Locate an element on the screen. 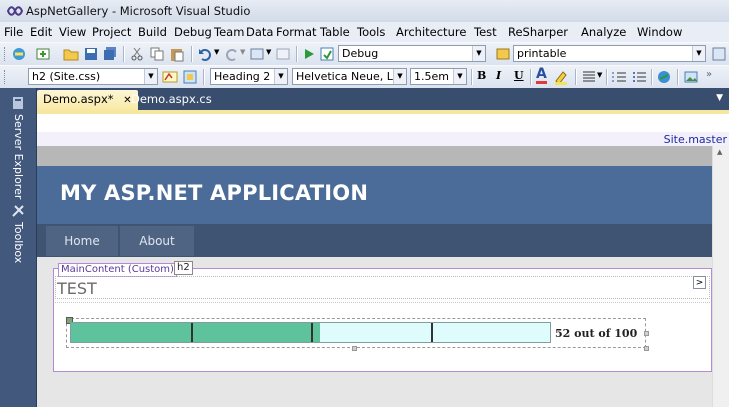 The width and height of the screenshot is (729, 407). new-project-icon is located at coordinates (19, 54).